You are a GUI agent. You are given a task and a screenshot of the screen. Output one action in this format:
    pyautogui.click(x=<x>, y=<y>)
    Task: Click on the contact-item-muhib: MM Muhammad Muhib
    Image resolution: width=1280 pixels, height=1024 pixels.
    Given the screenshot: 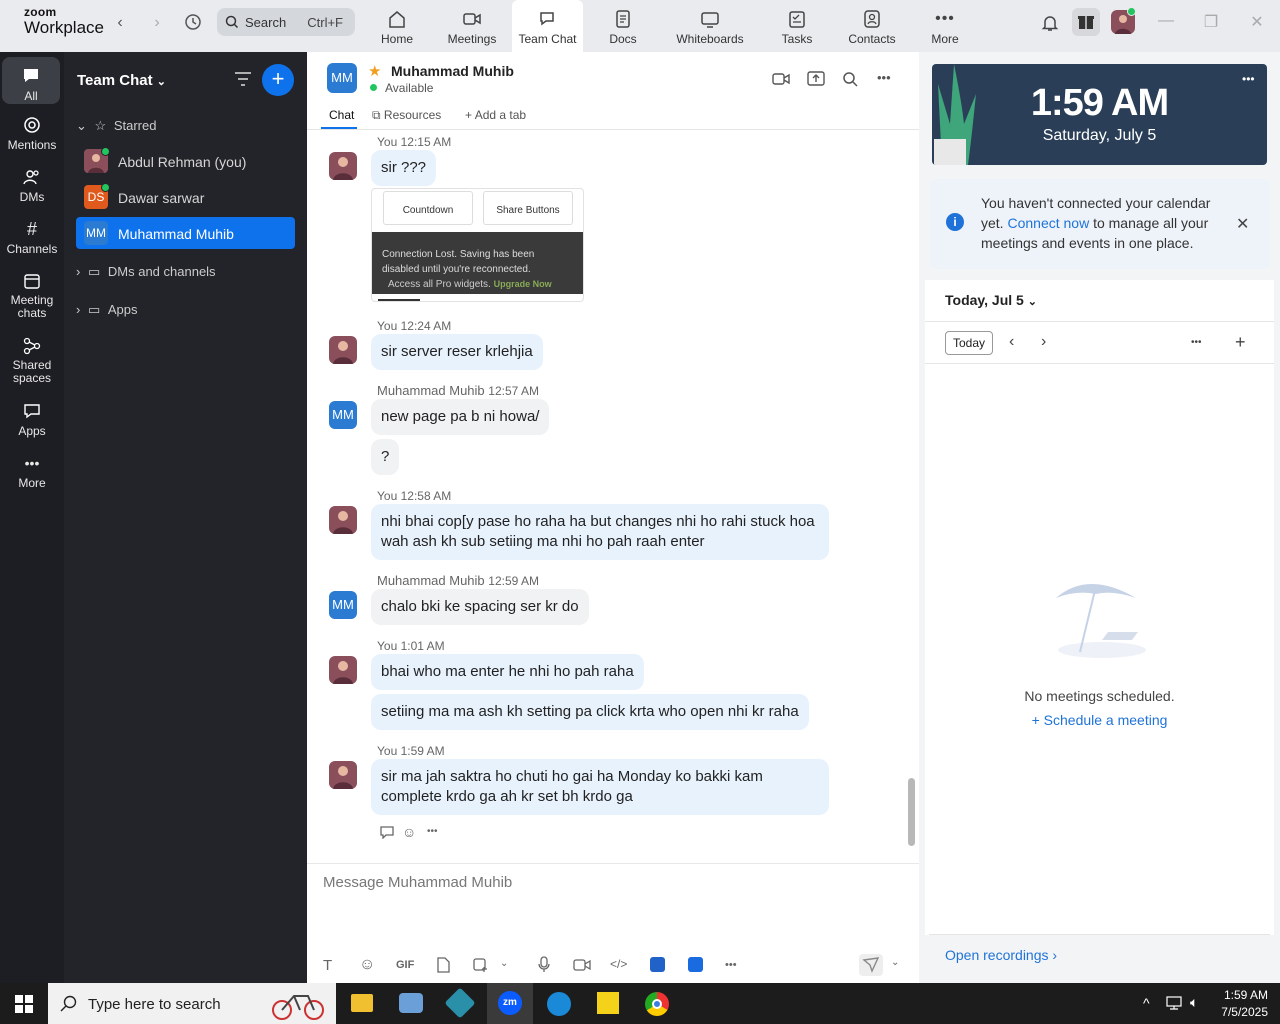 What is the action you would take?
    pyautogui.click(x=185, y=233)
    